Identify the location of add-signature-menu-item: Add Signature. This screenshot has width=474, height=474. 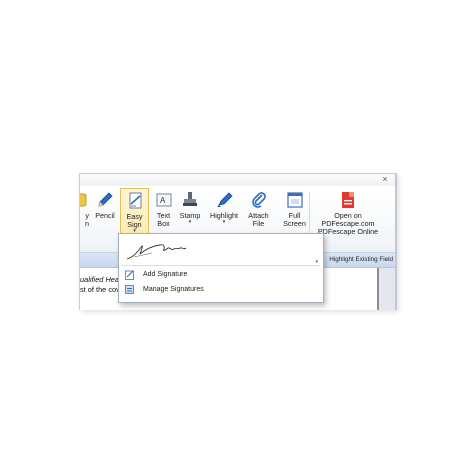
(221, 275).